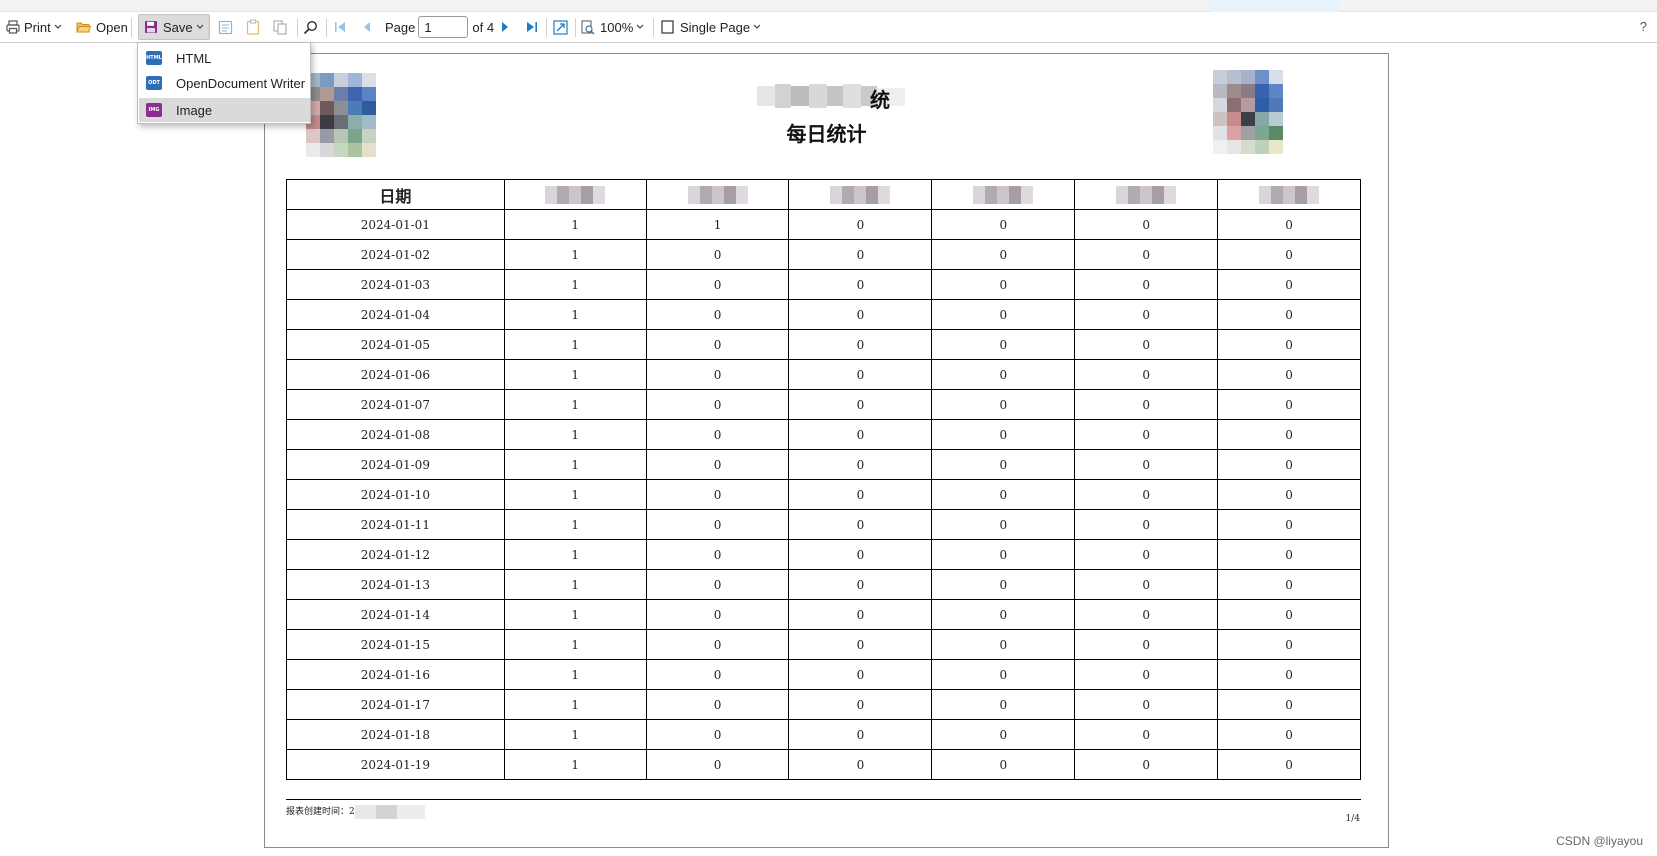 The height and width of the screenshot is (856, 1657). Describe the element at coordinates (443, 27) in the screenshot. I see `page-number-input` at that location.